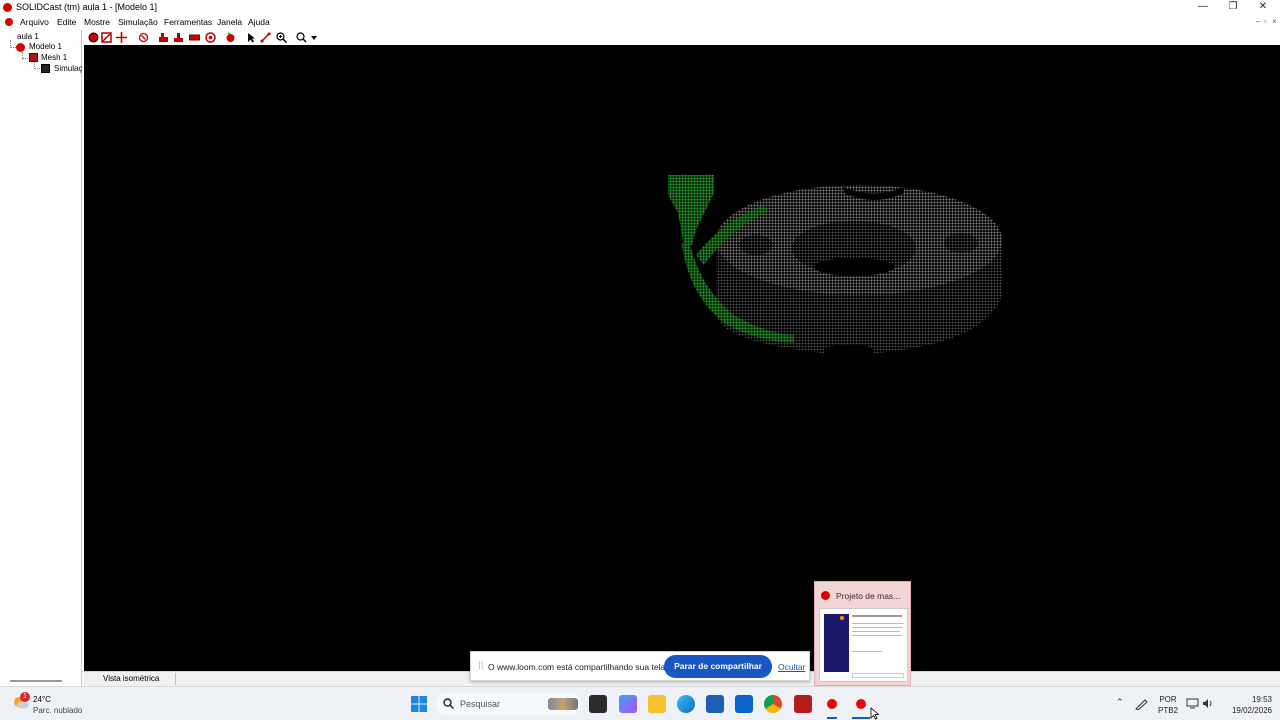 The height and width of the screenshot is (720, 1280). Describe the element at coordinates (481, 666) in the screenshot. I see `drag-handle: ⁞⁞` at that location.